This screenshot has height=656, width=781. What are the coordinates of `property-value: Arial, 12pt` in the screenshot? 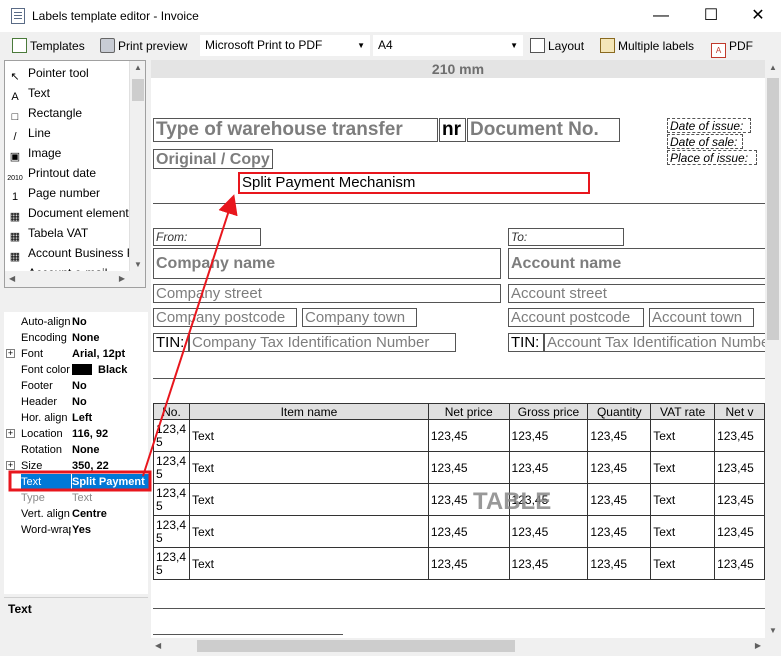 It's located at (111, 354).